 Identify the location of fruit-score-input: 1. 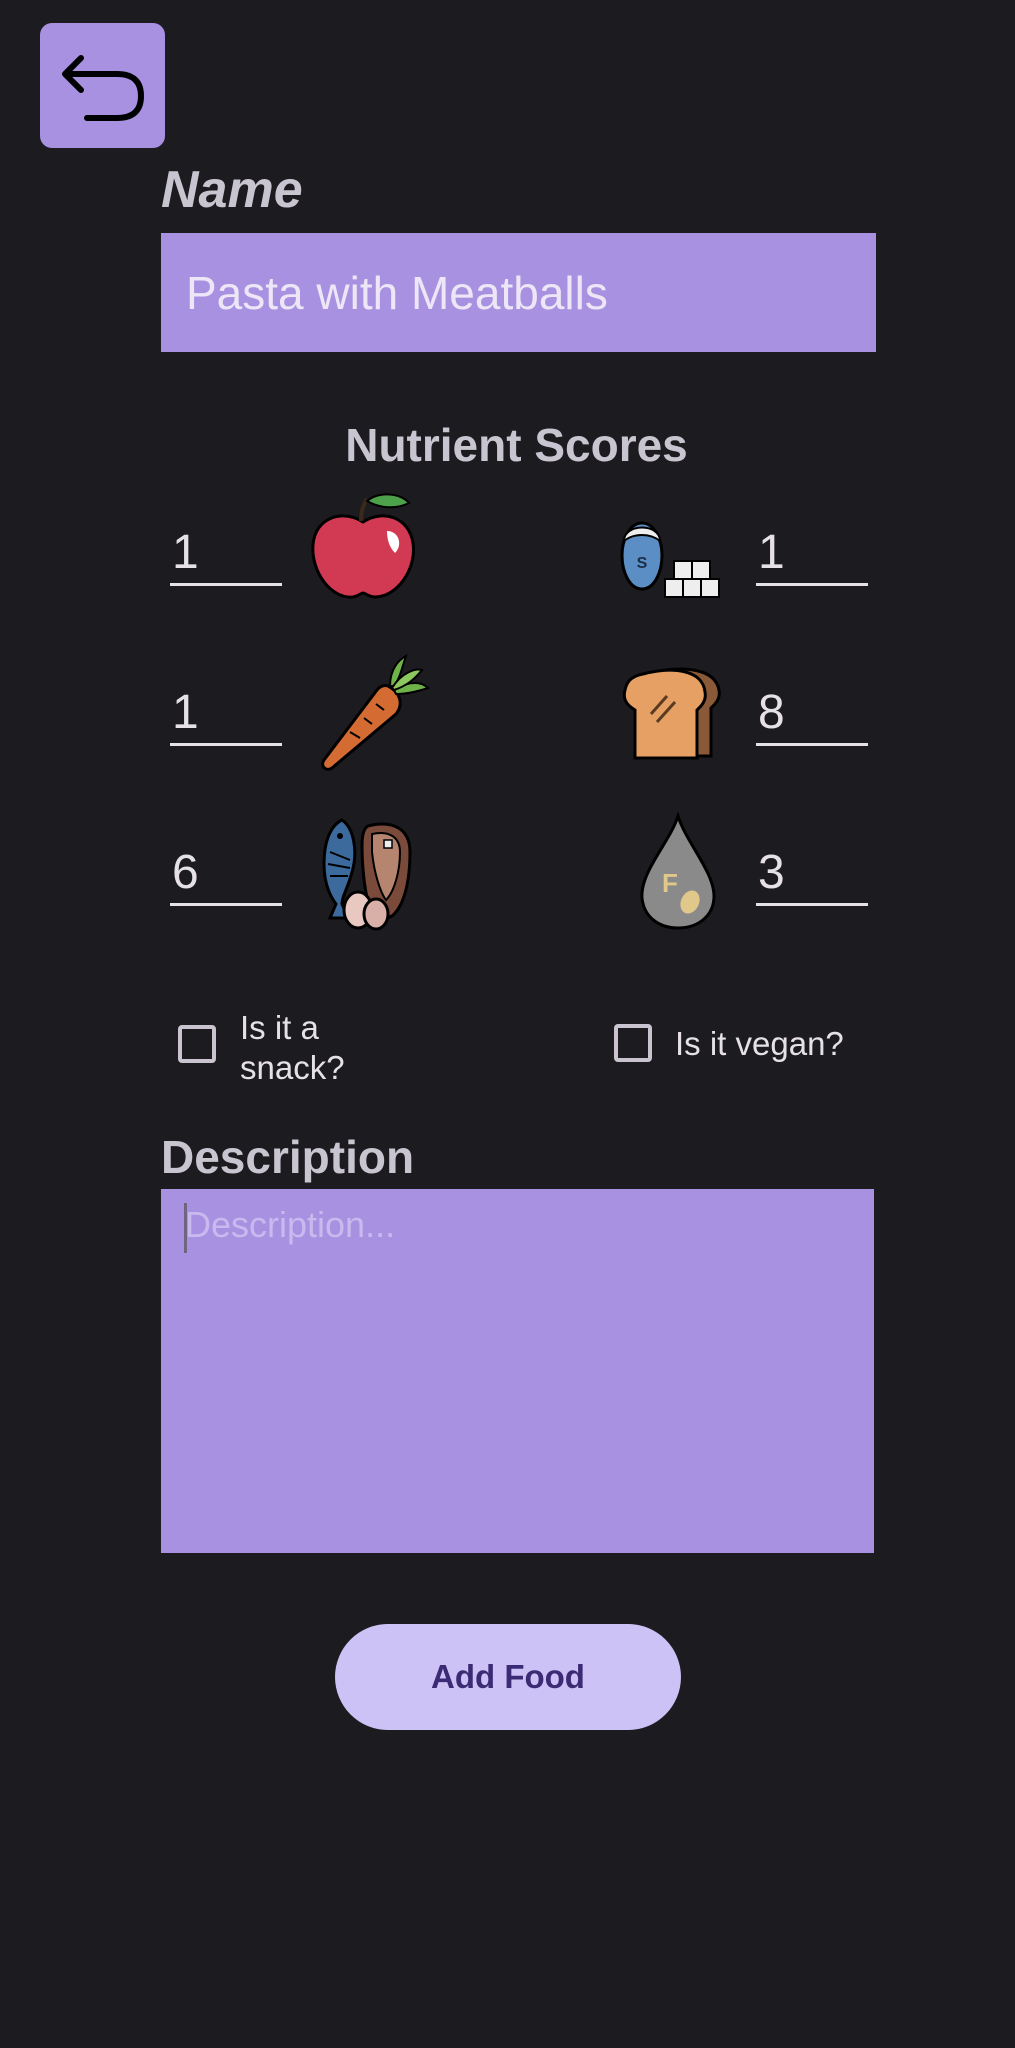
(226, 554).